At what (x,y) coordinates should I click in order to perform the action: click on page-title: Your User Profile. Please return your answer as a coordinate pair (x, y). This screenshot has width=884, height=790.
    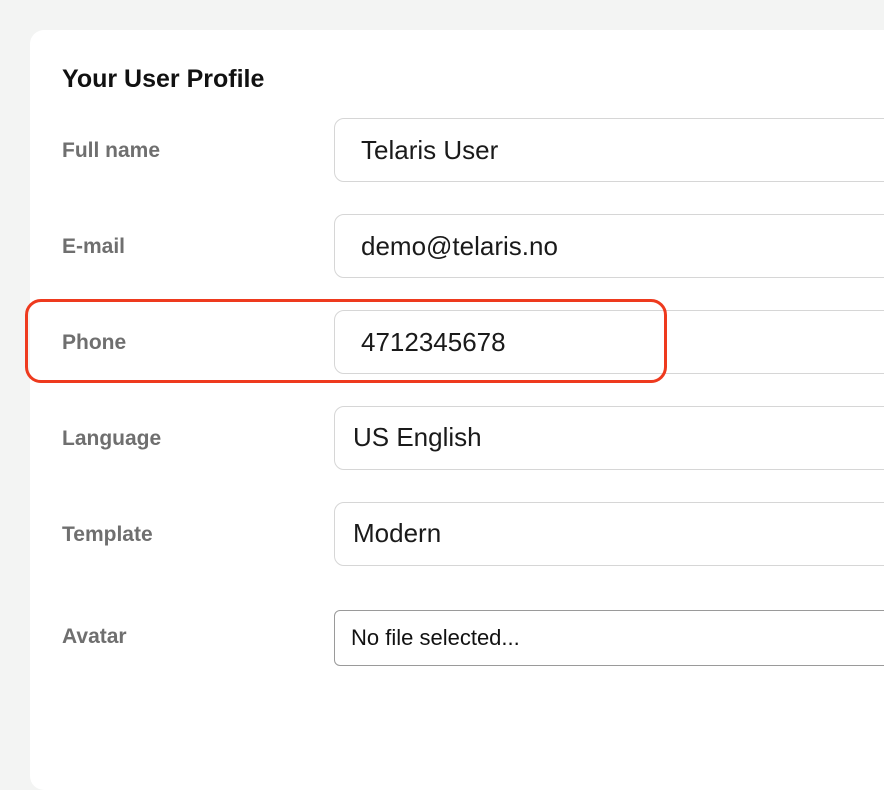
    Looking at the image, I should click on (163, 79).